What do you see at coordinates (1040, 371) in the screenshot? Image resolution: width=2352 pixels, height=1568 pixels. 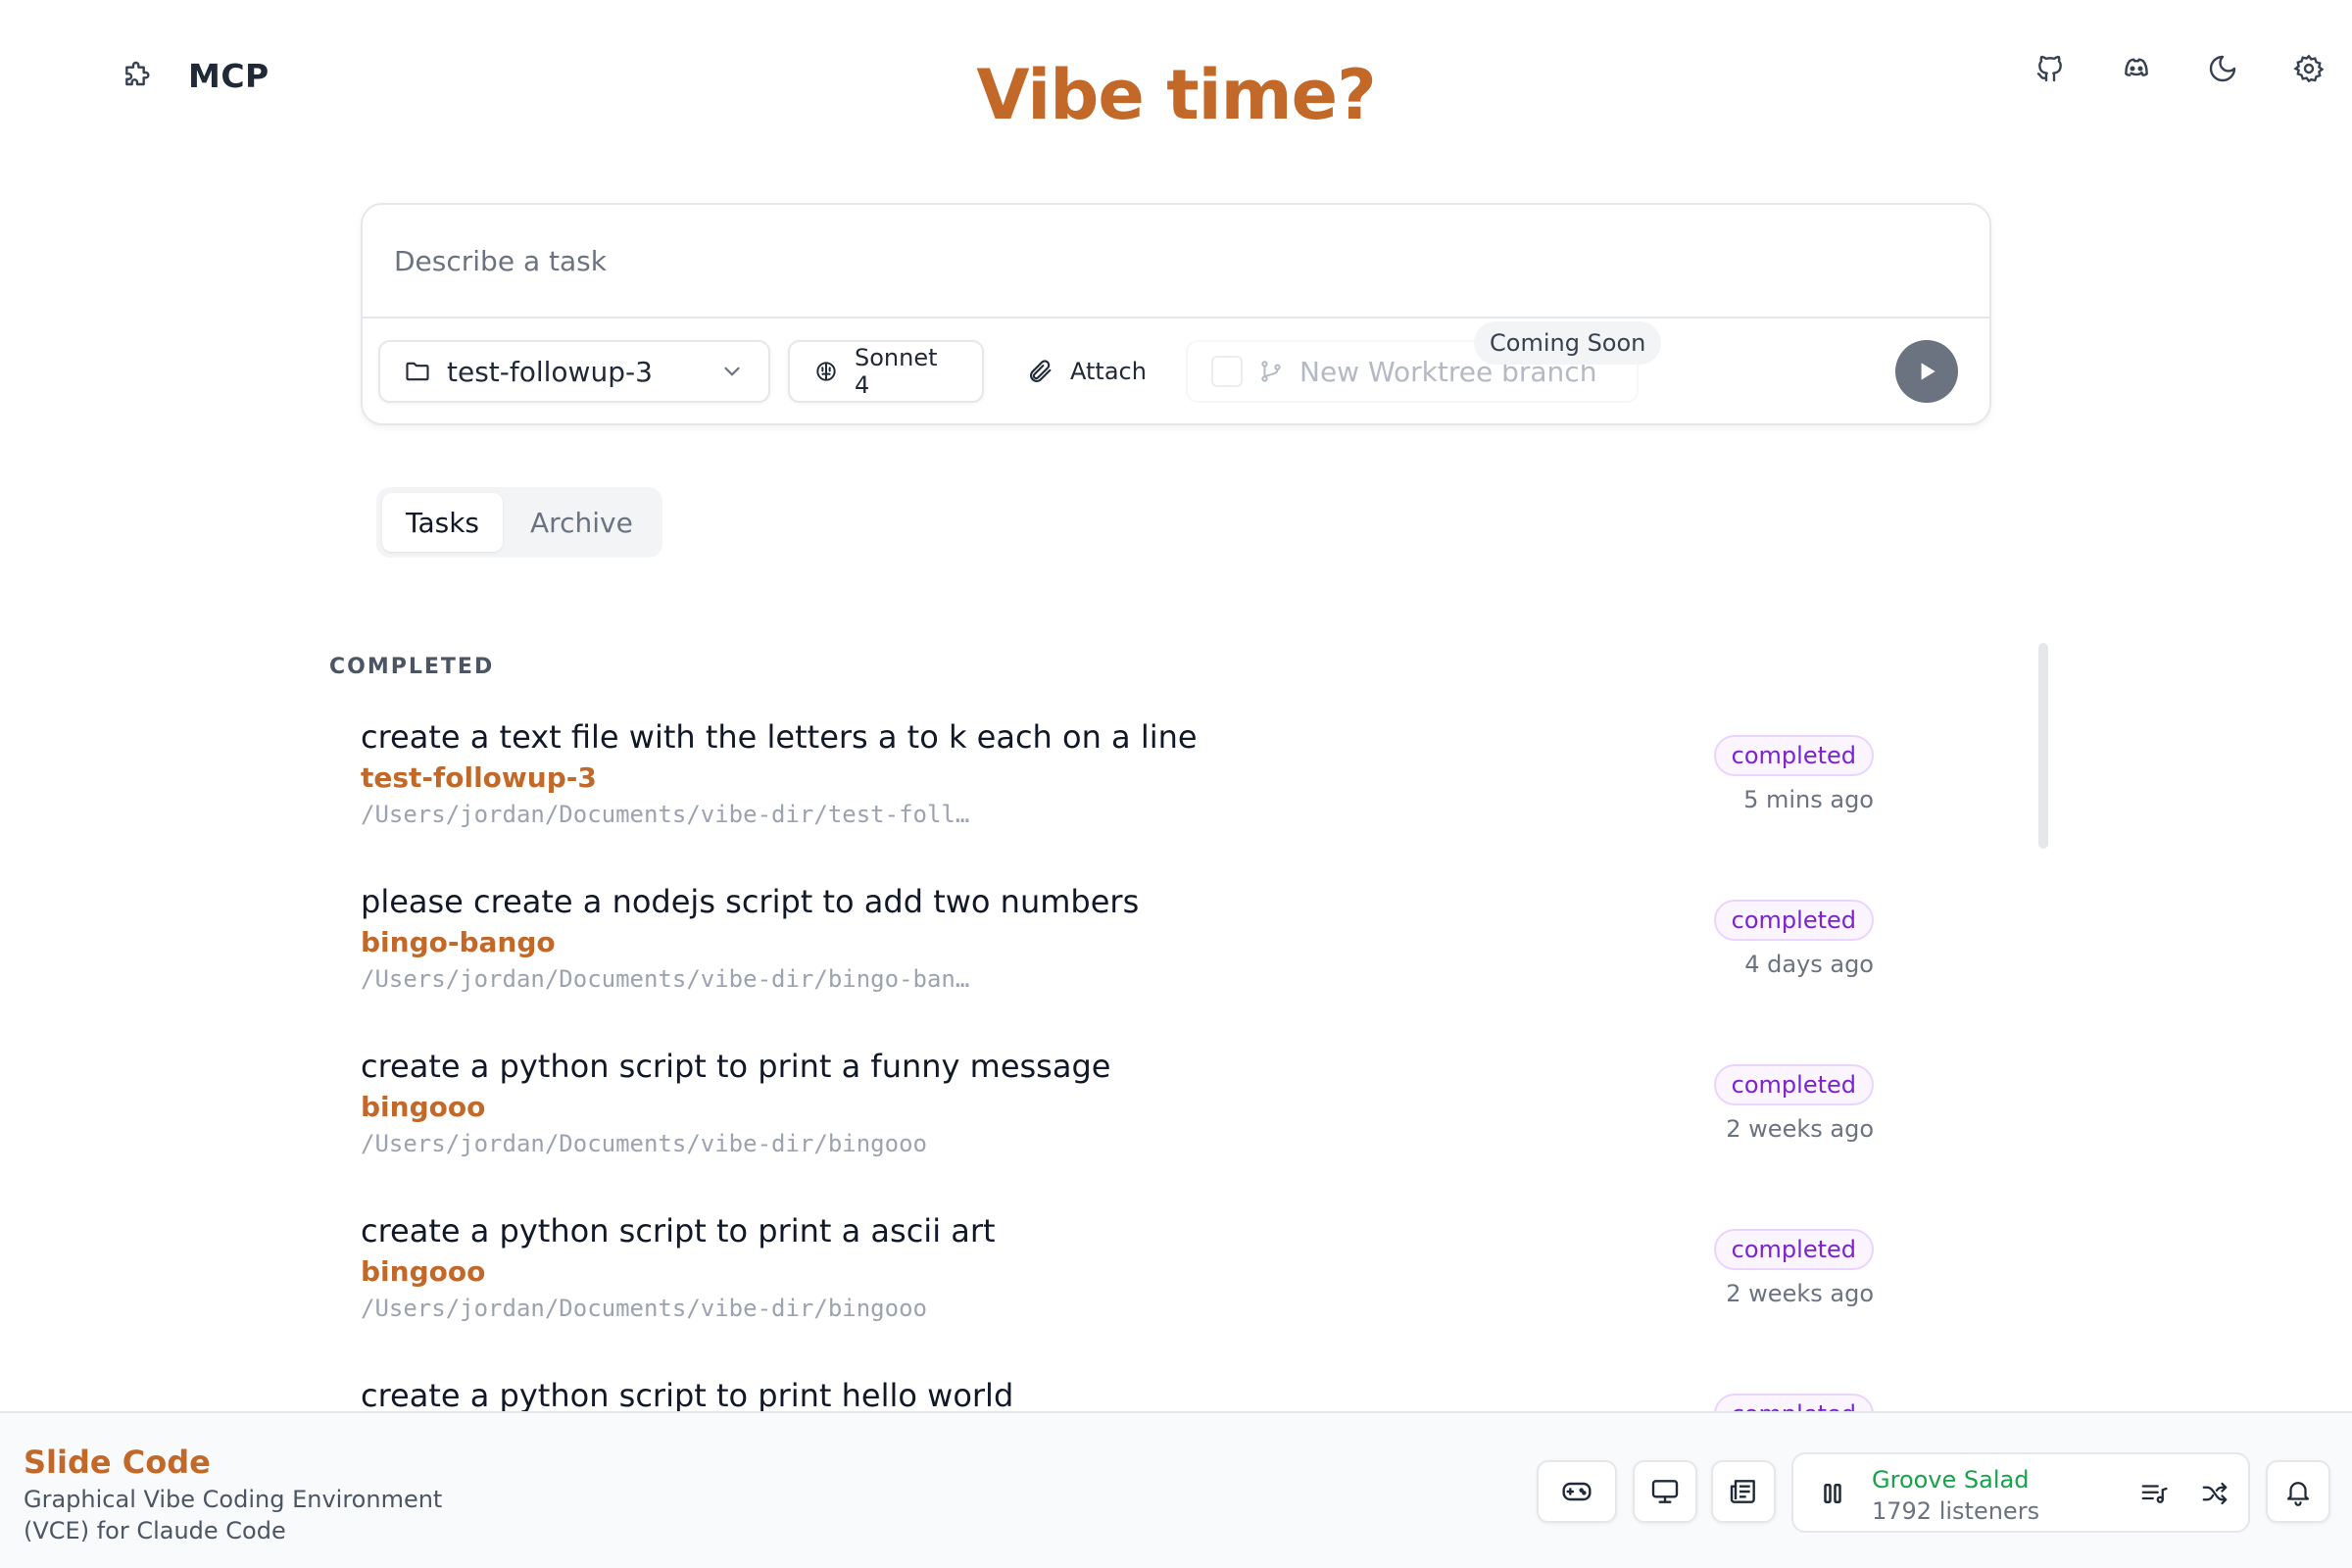 I see `paperclip-icon` at bounding box center [1040, 371].